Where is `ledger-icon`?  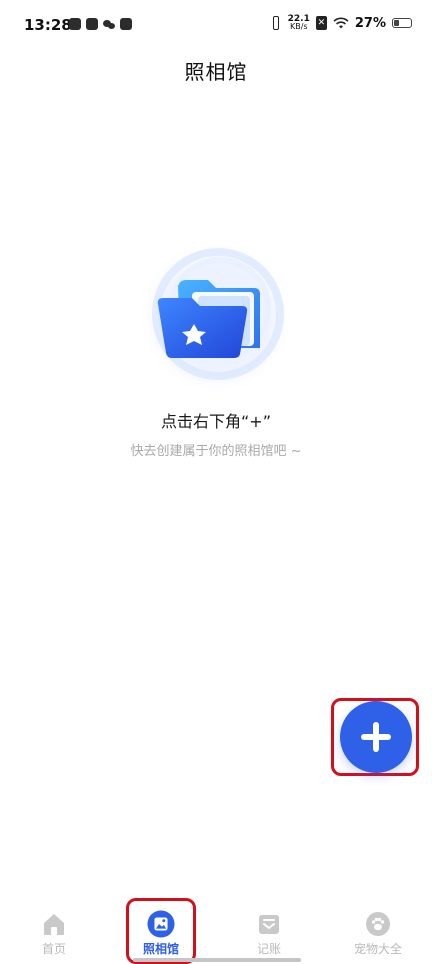 ledger-icon is located at coordinates (269, 924).